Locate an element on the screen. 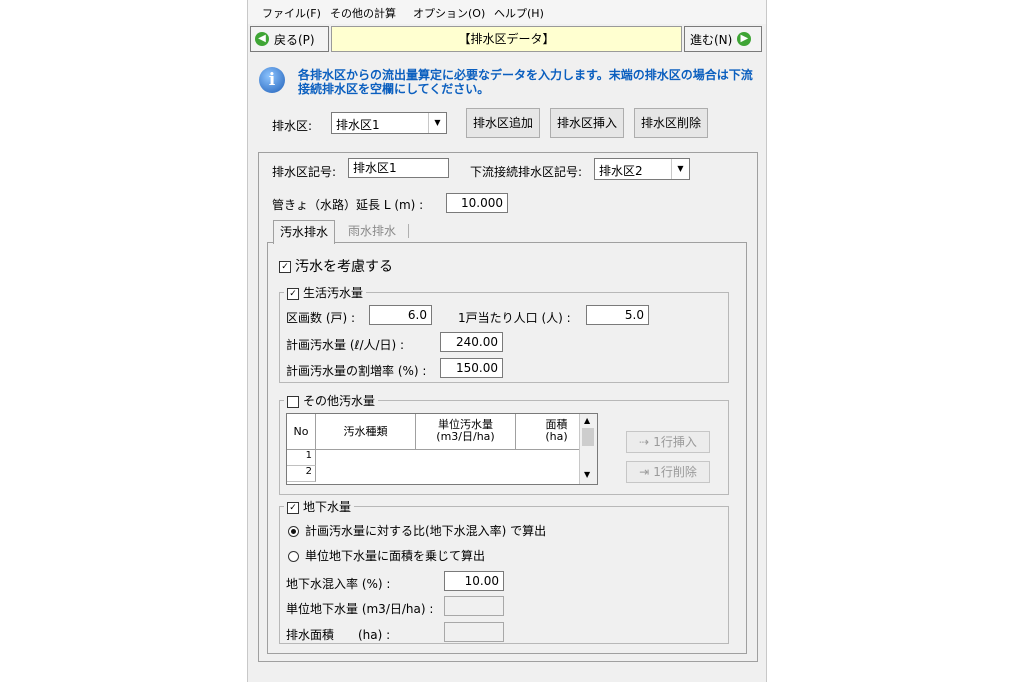  menu-file: ファイル(F) is located at coordinates (291, 13).